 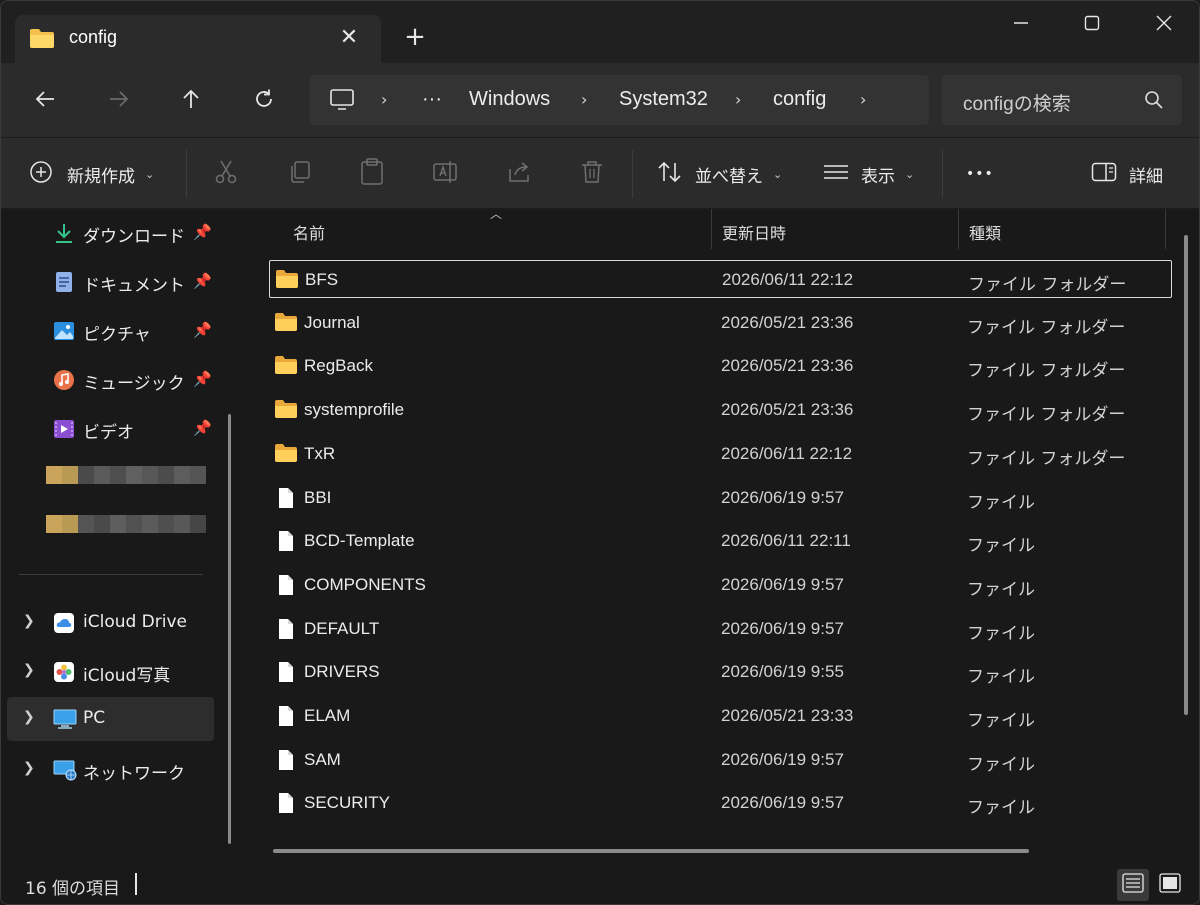 I want to click on breadcrumb-system32: System32, so click(x=663, y=99).